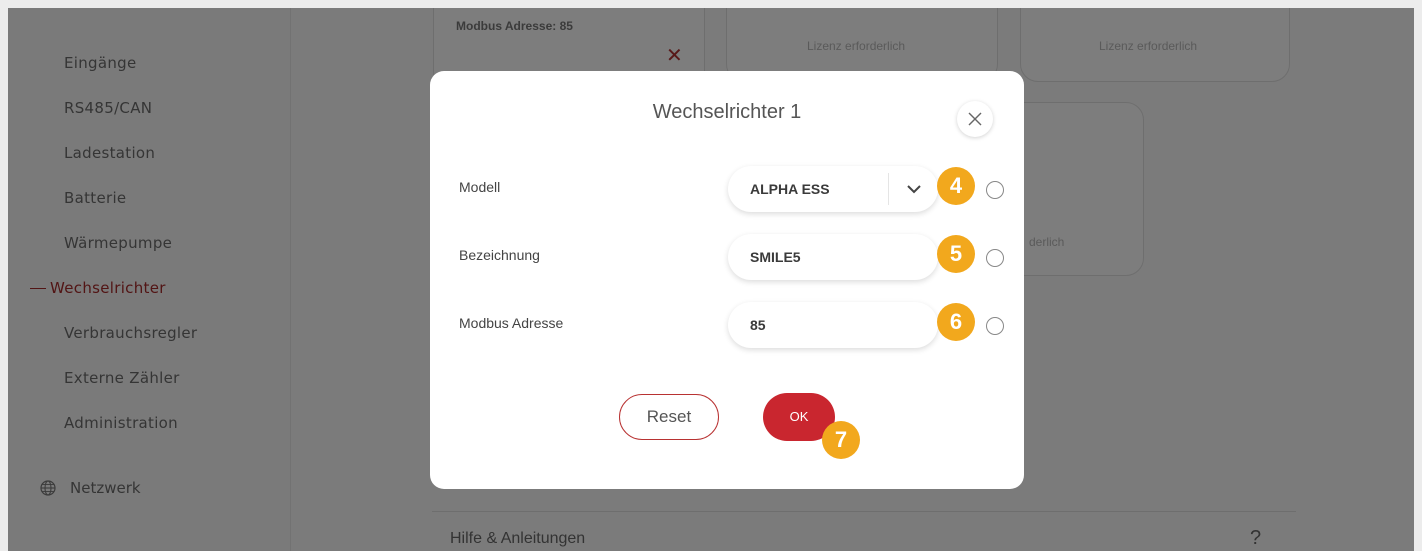 The height and width of the screenshot is (551, 1422). I want to click on dialog-title: Wechselrichter 1, so click(727, 112).